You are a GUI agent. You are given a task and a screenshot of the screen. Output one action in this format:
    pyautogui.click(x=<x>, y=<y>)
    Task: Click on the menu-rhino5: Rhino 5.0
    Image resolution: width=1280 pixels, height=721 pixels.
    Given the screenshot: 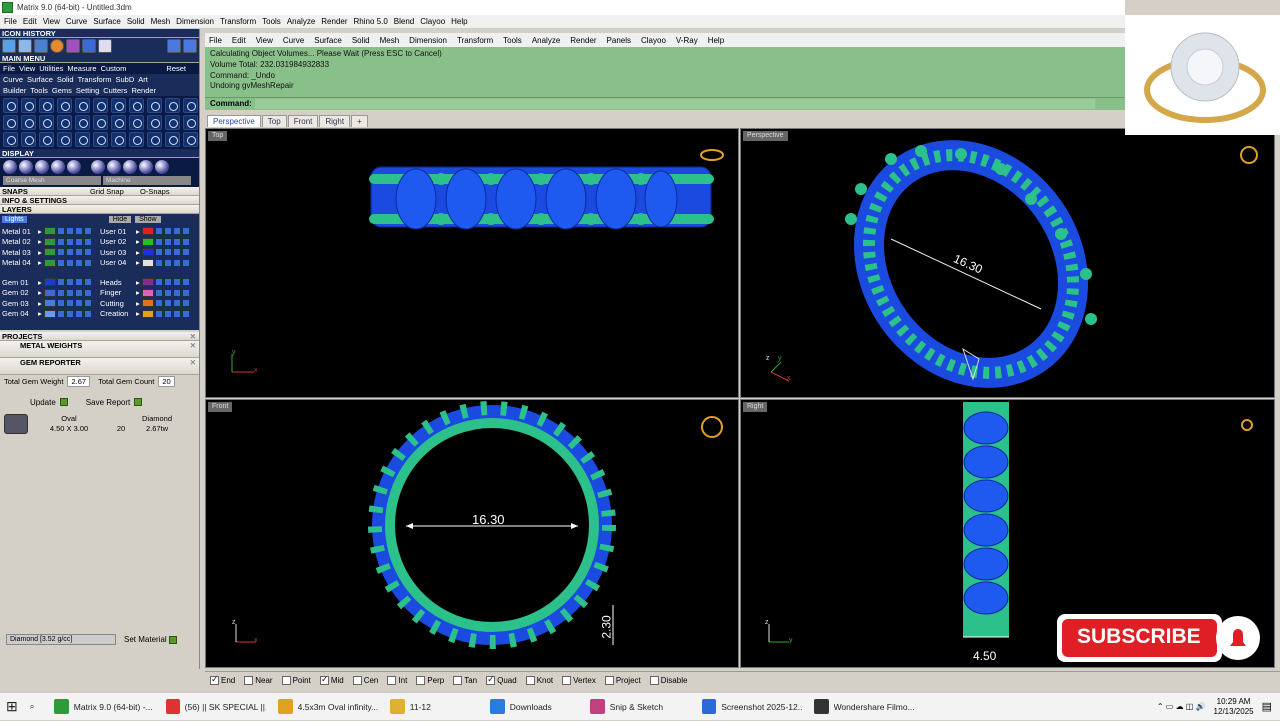 What is the action you would take?
    pyautogui.click(x=371, y=21)
    